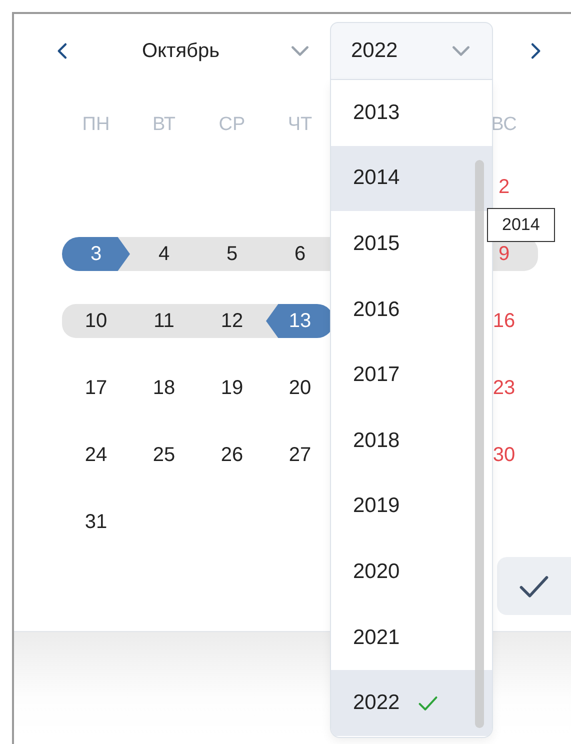 The image size is (571, 744). What do you see at coordinates (164, 388) in the screenshot?
I see `calendar-day: 18` at bounding box center [164, 388].